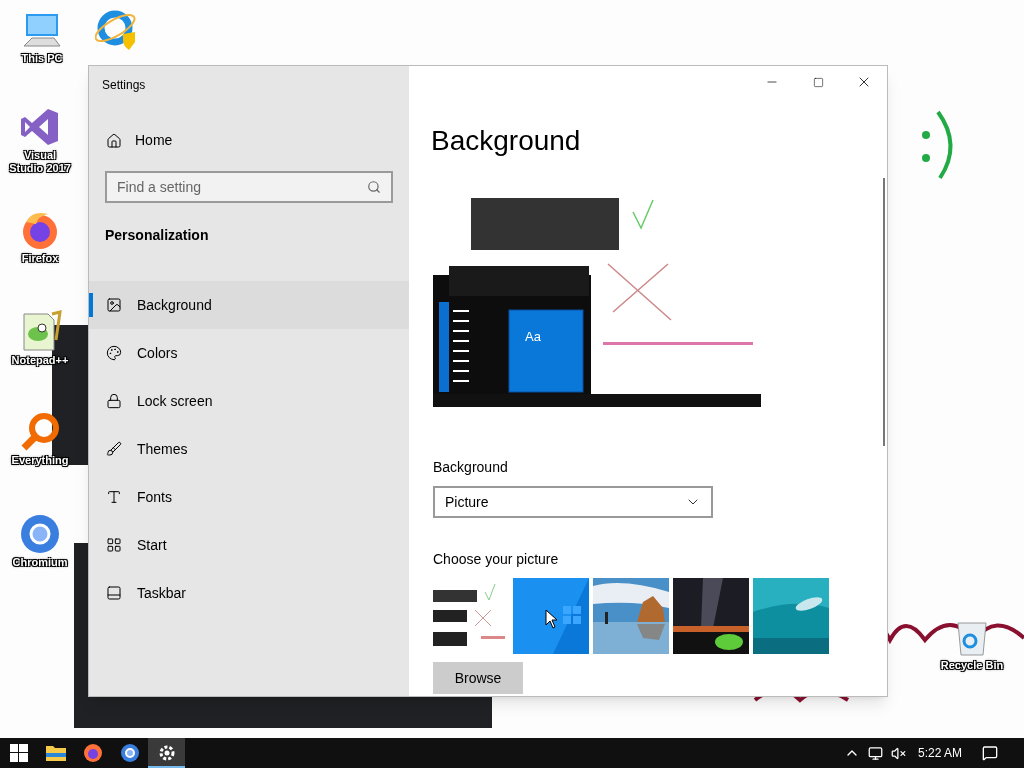 Image resolution: width=1024 pixels, height=768 pixels. I want to click on desktop-icon-label: Firefox, so click(40, 258).